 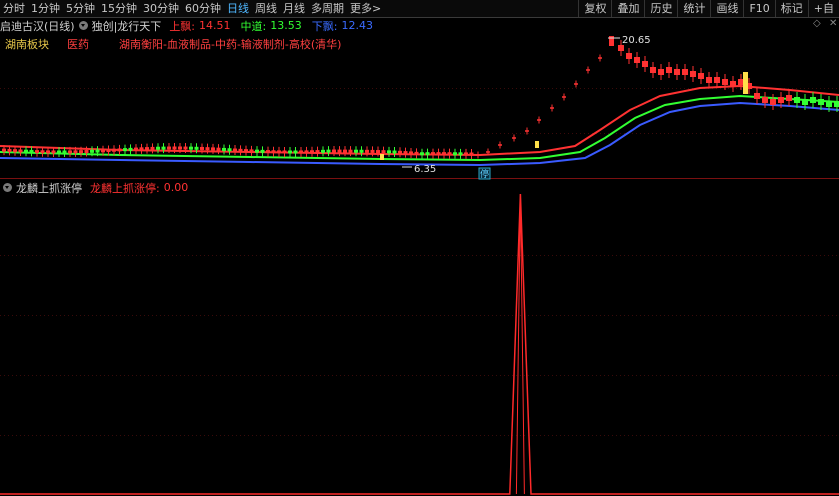 I want to click on low-price-label: 6.35, so click(x=425, y=169).